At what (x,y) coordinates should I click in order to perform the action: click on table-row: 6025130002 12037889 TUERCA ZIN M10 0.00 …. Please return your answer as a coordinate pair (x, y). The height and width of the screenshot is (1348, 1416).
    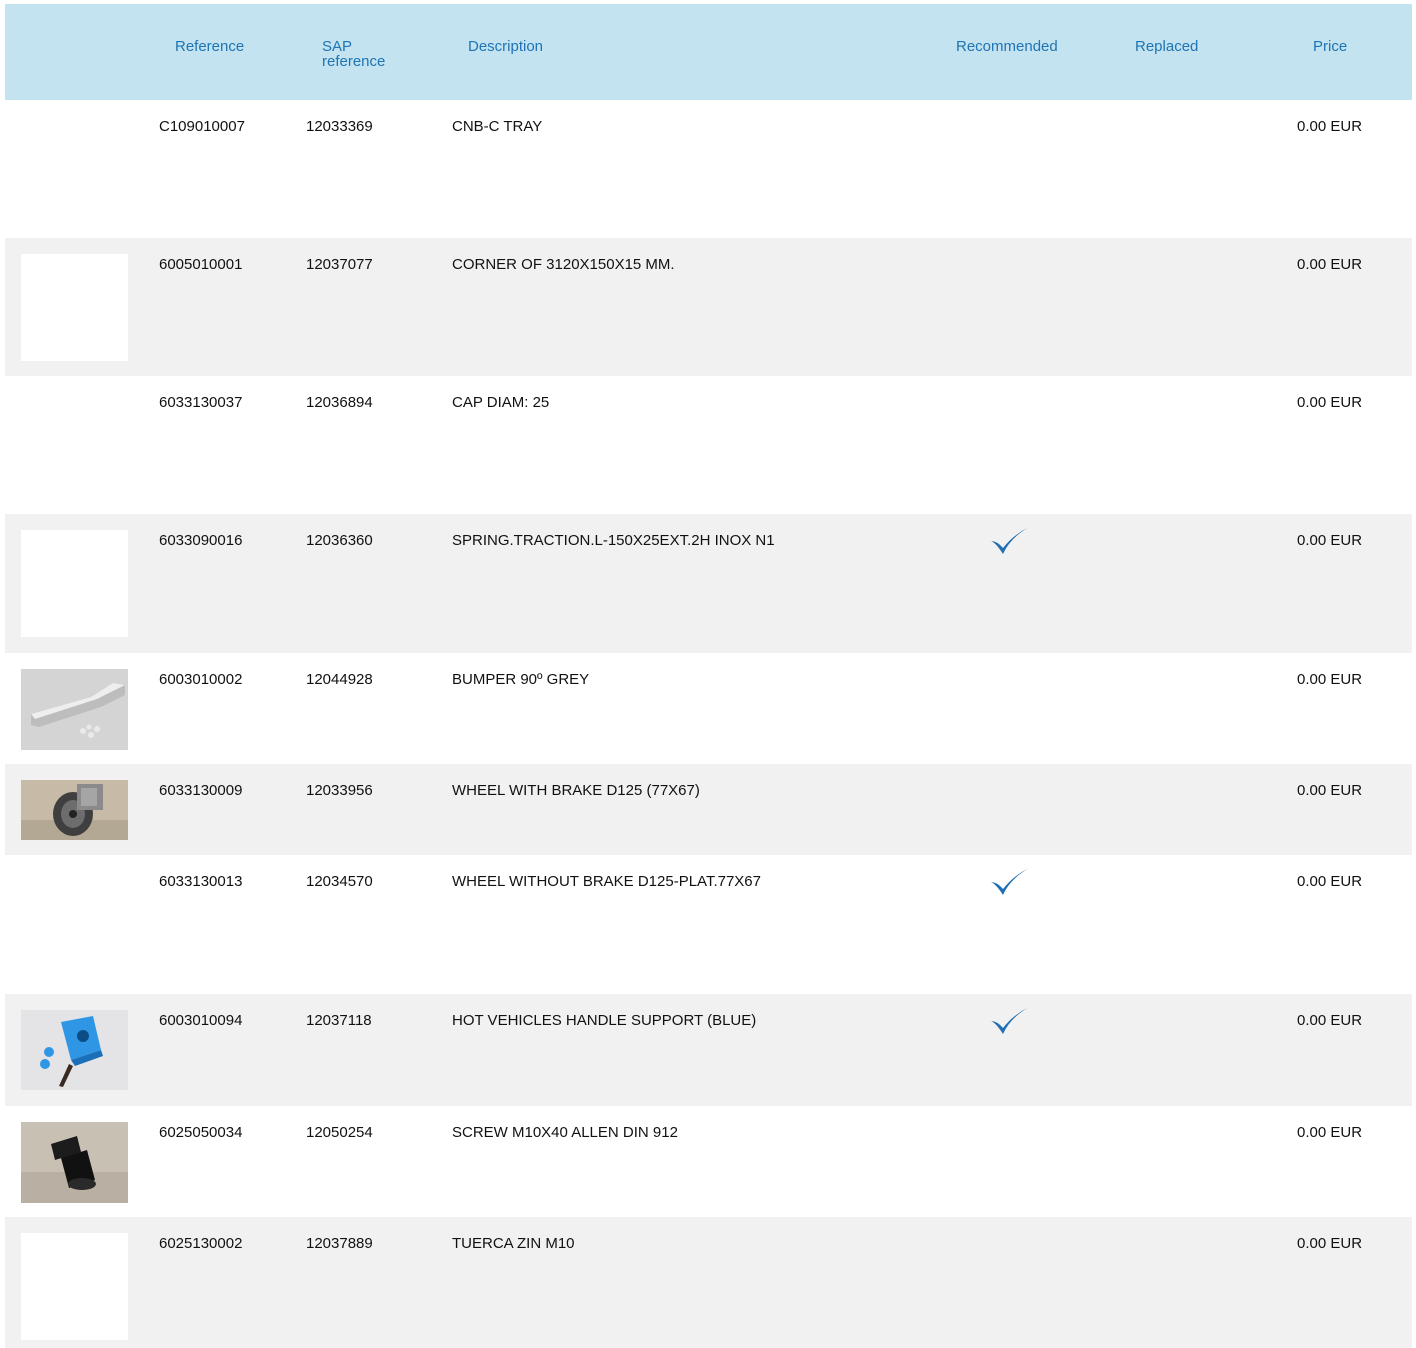
    Looking at the image, I should click on (708, 1282).